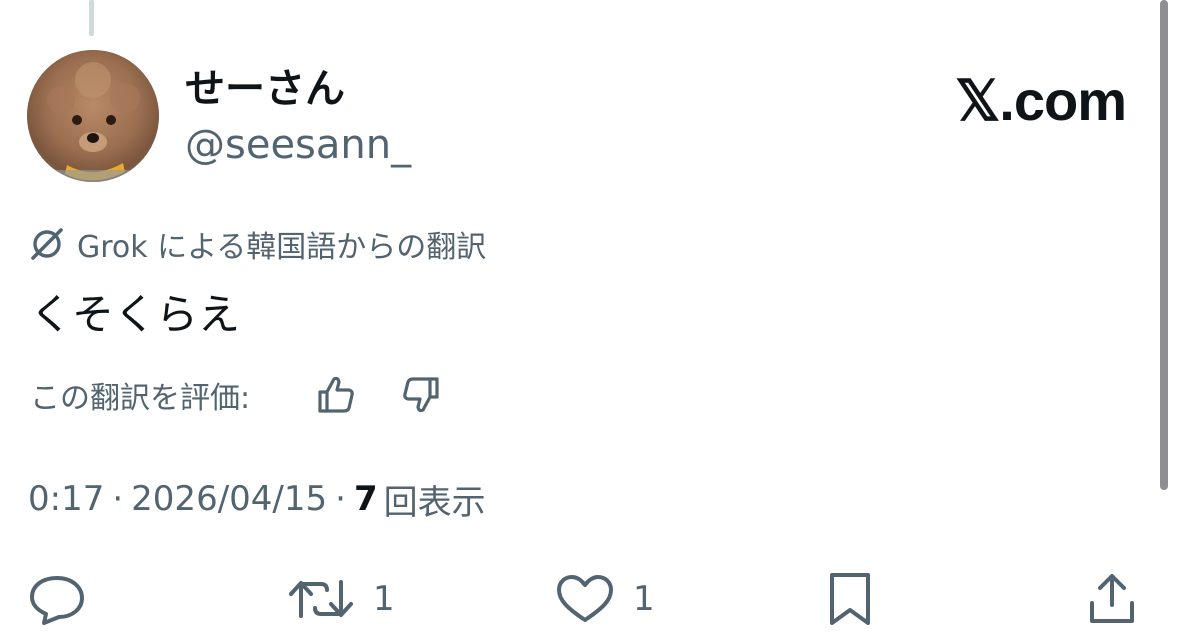  I want to click on thumbs-up-icon, so click(336, 394).